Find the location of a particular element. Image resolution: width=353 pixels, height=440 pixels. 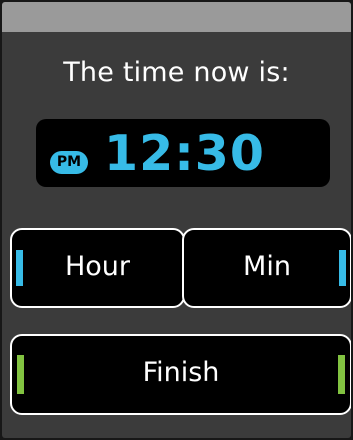

finish-button-label: Finish is located at coordinates (181, 372).